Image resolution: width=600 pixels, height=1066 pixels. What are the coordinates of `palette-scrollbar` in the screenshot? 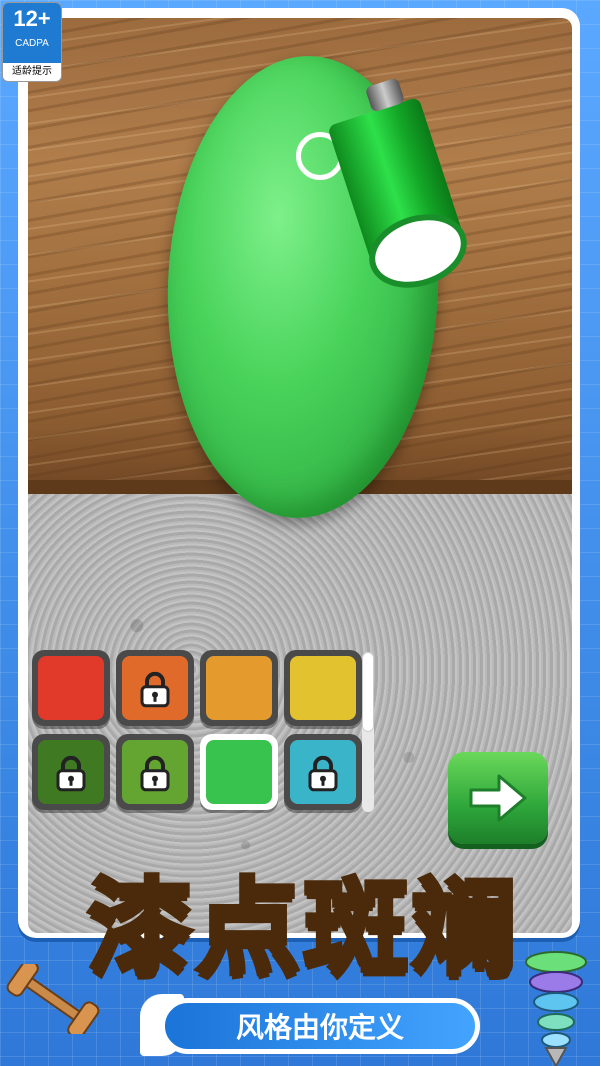 It's located at (368, 732).